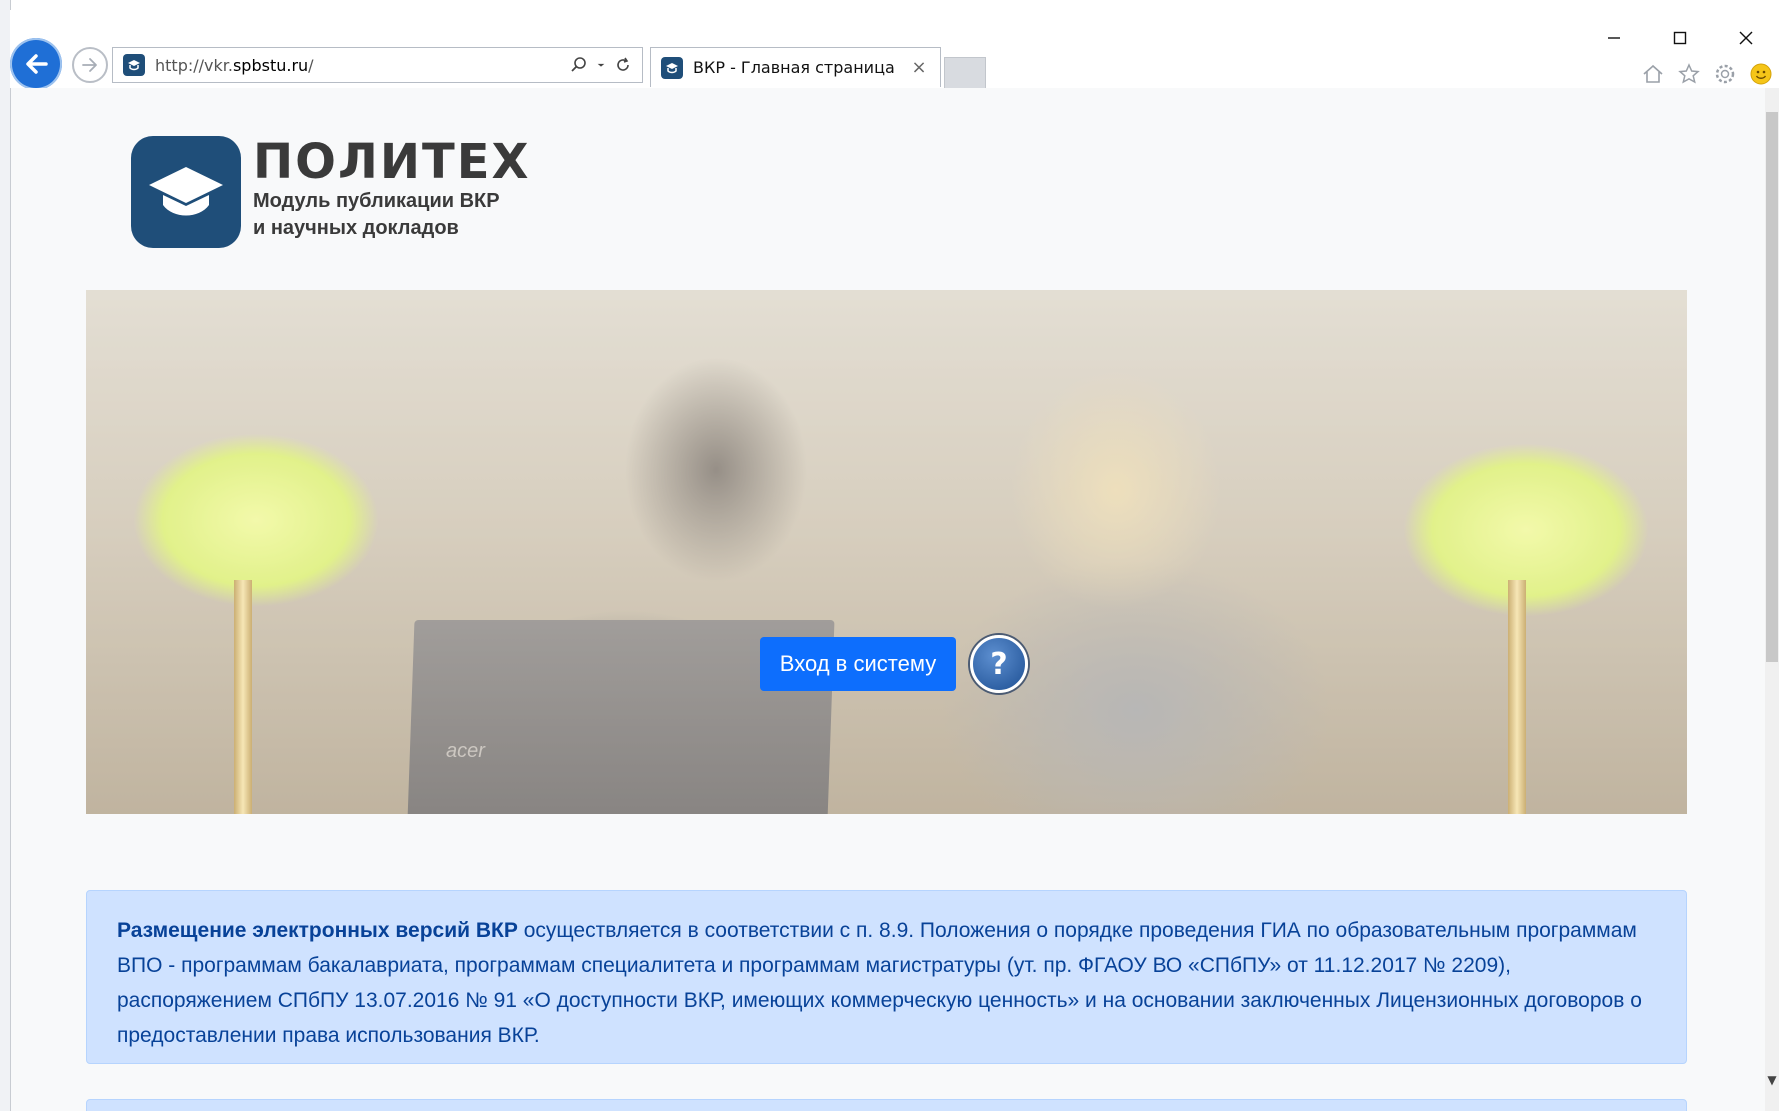 The width and height of the screenshot is (1779, 1111). Describe the element at coordinates (392, 162) in the screenshot. I see `logo-title: ПОЛИТЕХ` at that location.